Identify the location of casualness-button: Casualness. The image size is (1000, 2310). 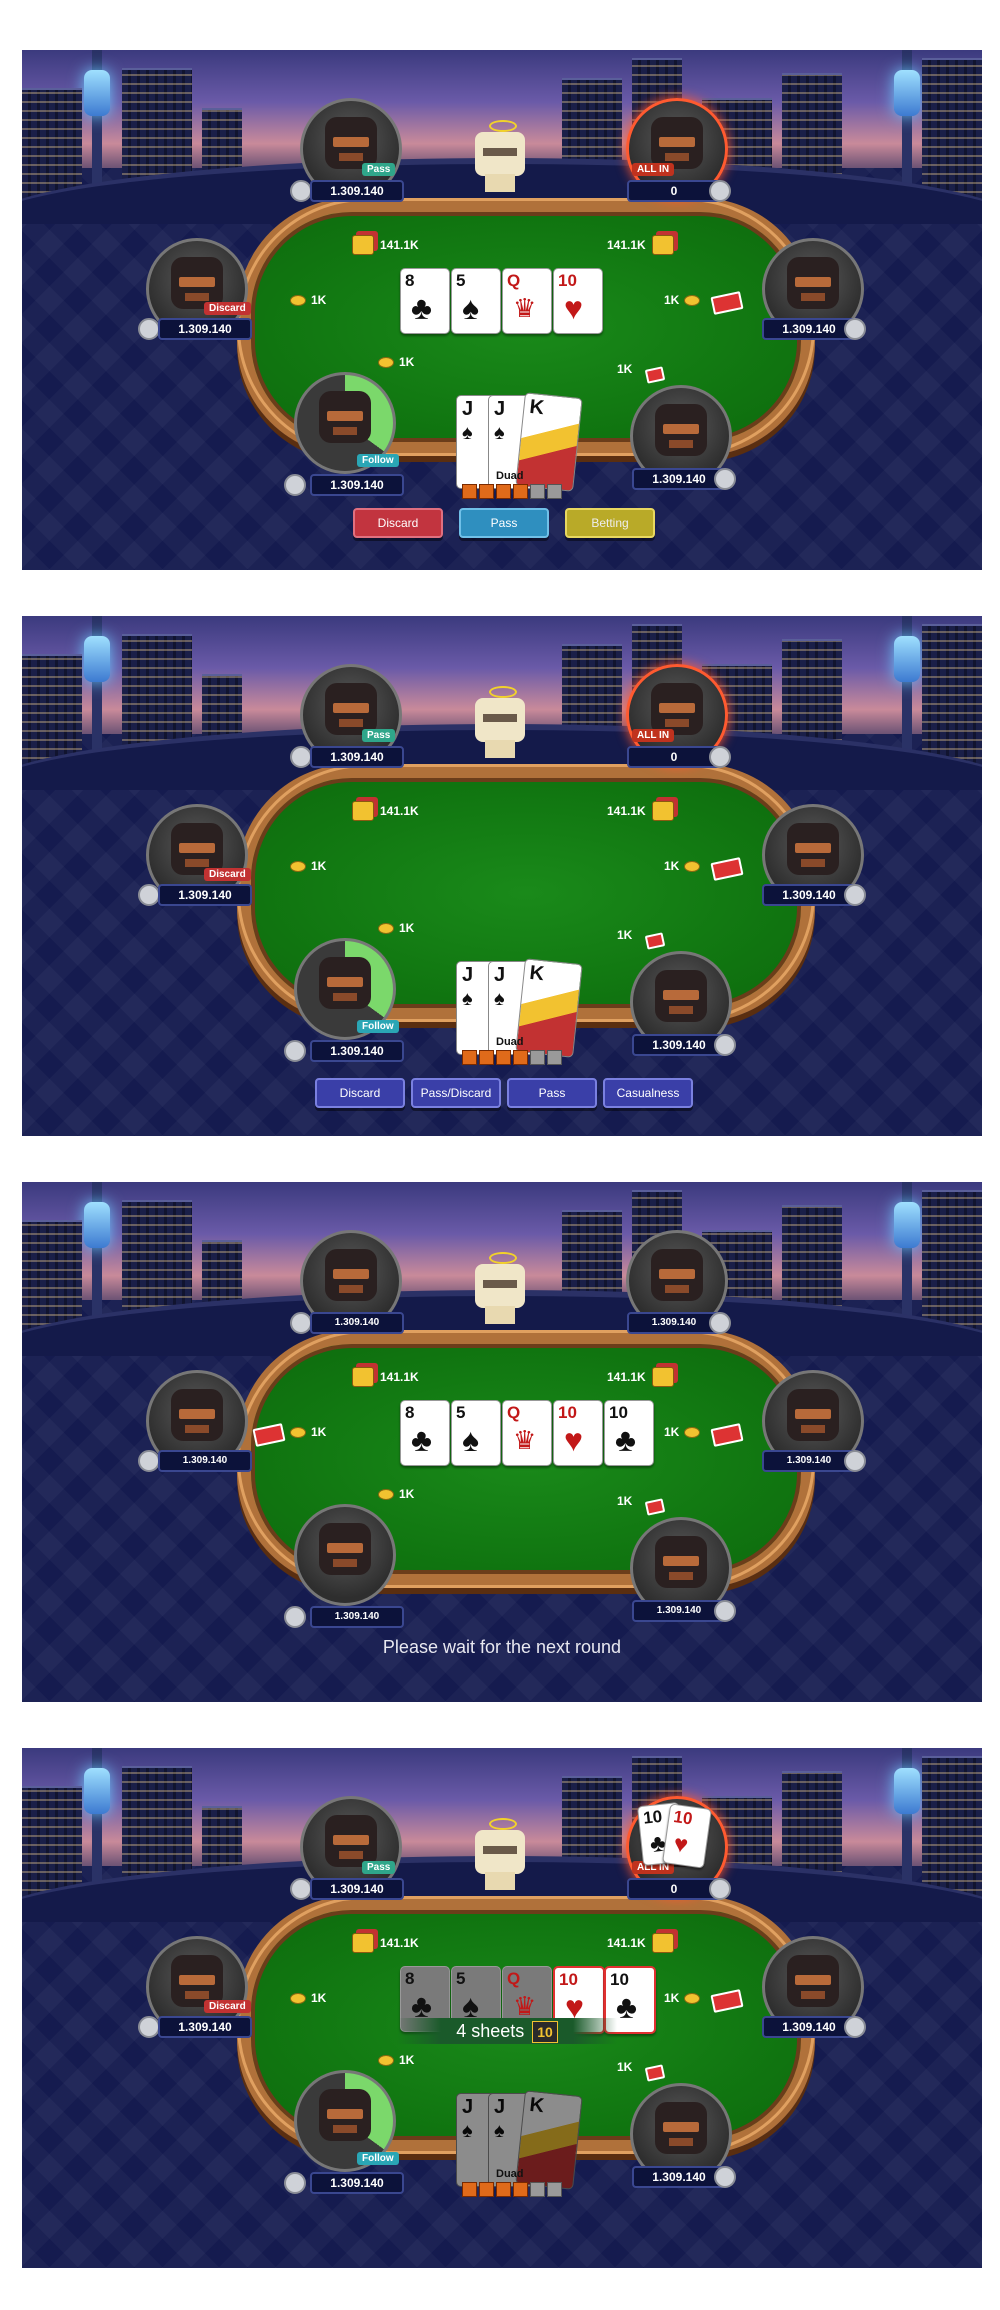
(648, 1093).